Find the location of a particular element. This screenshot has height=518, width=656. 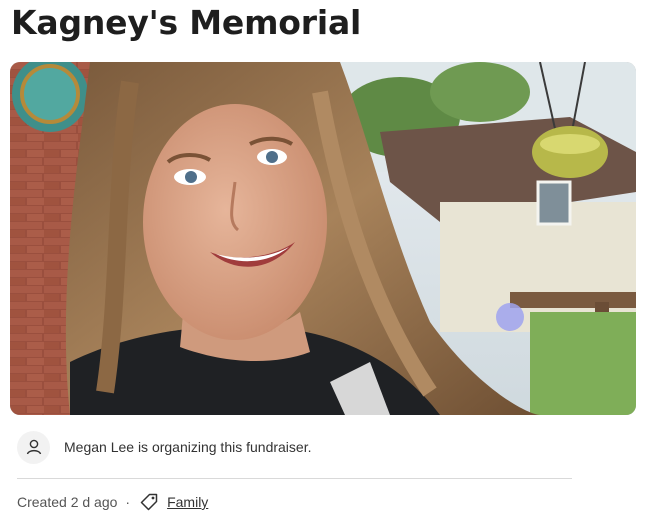

campaign-meta: Created 2 d ago · Family is located at coordinates (112, 502).